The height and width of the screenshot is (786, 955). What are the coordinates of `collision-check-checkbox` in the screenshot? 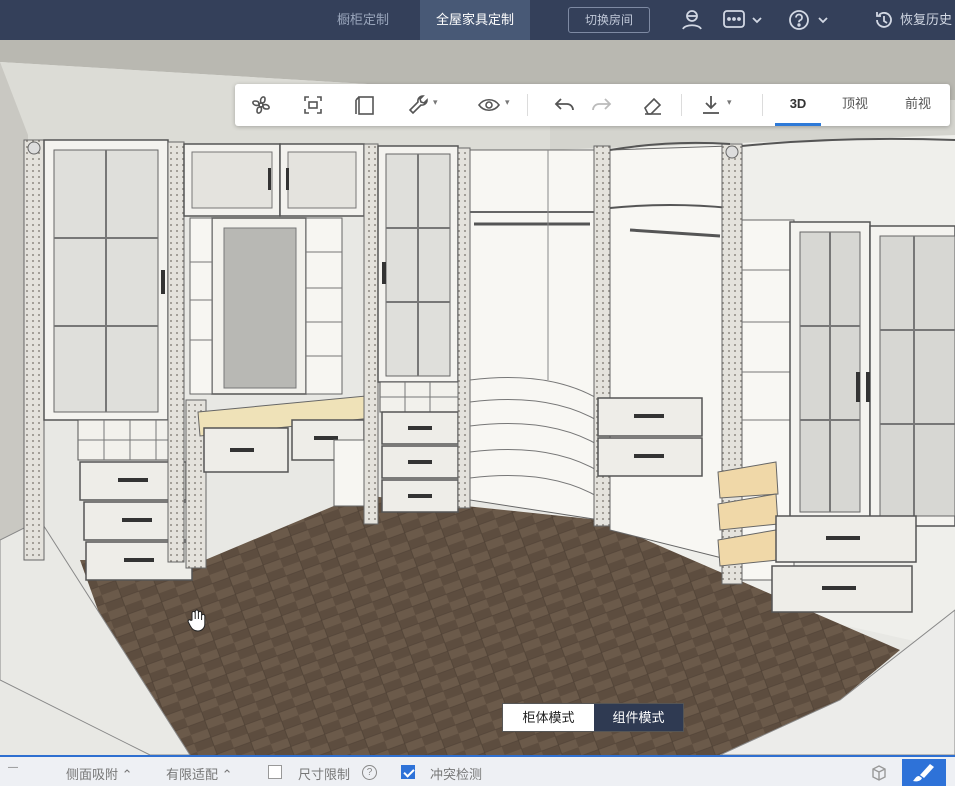 It's located at (408, 772).